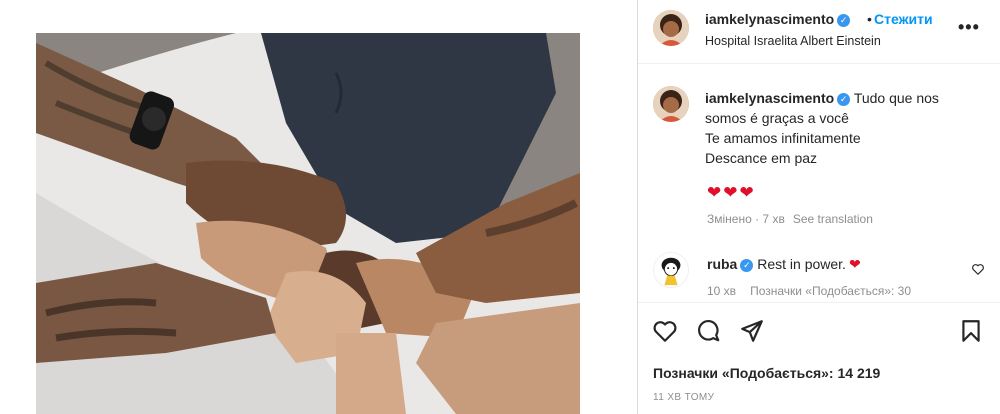 Image resolution: width=1000 pixels, height=414 pixels. I want to click on caption-line-4: Descance em paz, so click(761, 158).